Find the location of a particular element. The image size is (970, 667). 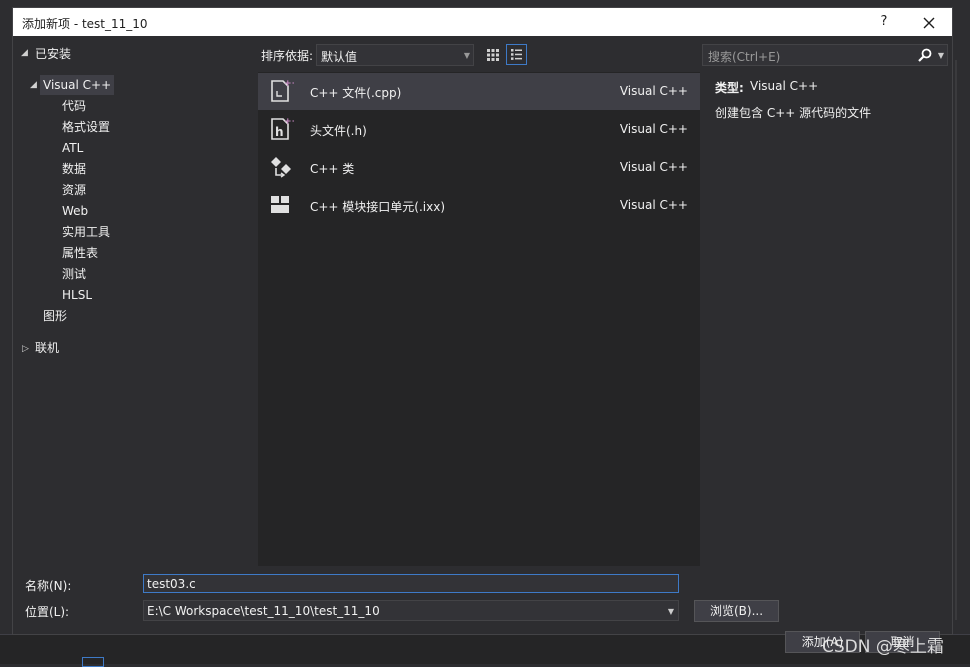

template-name: C++ 类 is located at coordinates (332, 169).